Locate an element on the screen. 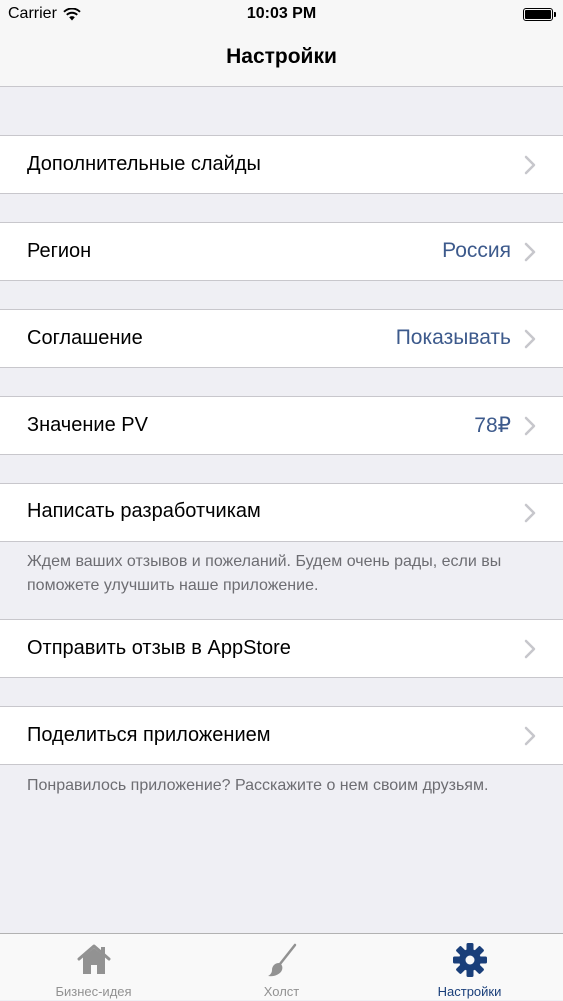 This screenshot has width=563, height=1001. settings-item-share-app: Поделиться приложением is located at coordinates (281, 735).